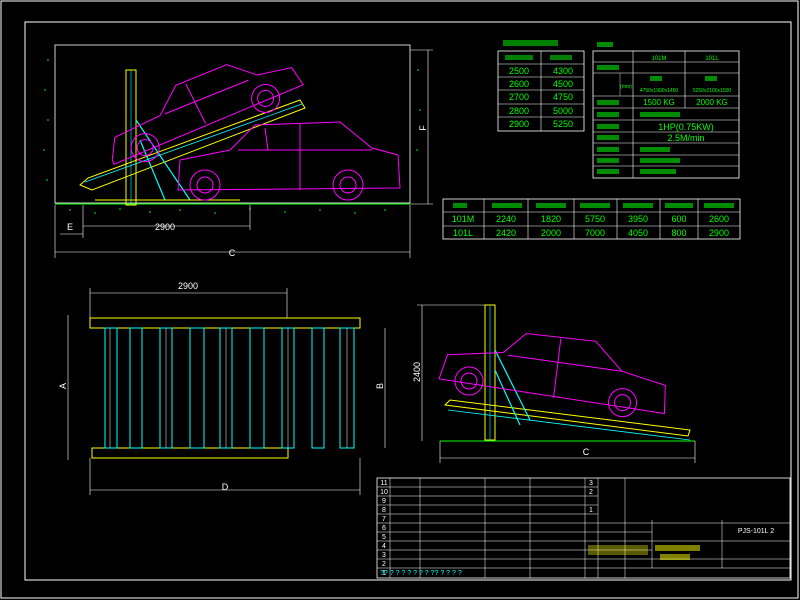 Image resolution: width=800 pixels, height=600 pixels. I want to click on small-cell: 4500, so click(563, 84).